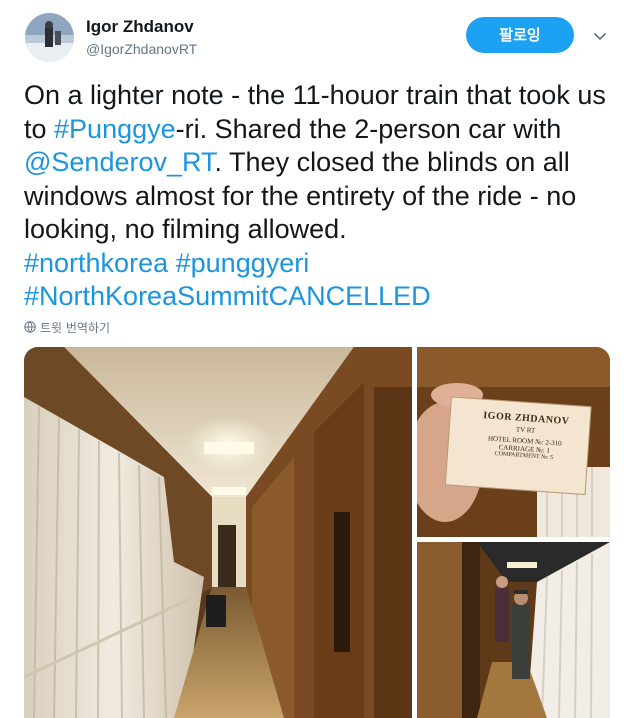 This screenshot has width=628, height=718. I want to click on avatar, so click(49, 37).